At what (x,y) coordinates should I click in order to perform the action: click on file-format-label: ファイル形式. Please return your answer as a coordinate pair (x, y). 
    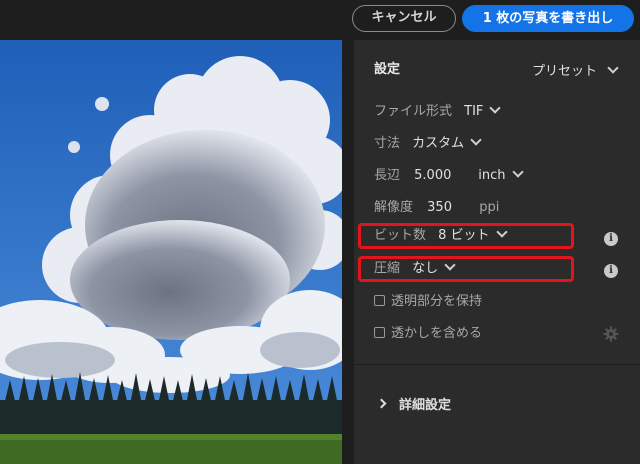
    Looking at the image, I should click on (413, 111).